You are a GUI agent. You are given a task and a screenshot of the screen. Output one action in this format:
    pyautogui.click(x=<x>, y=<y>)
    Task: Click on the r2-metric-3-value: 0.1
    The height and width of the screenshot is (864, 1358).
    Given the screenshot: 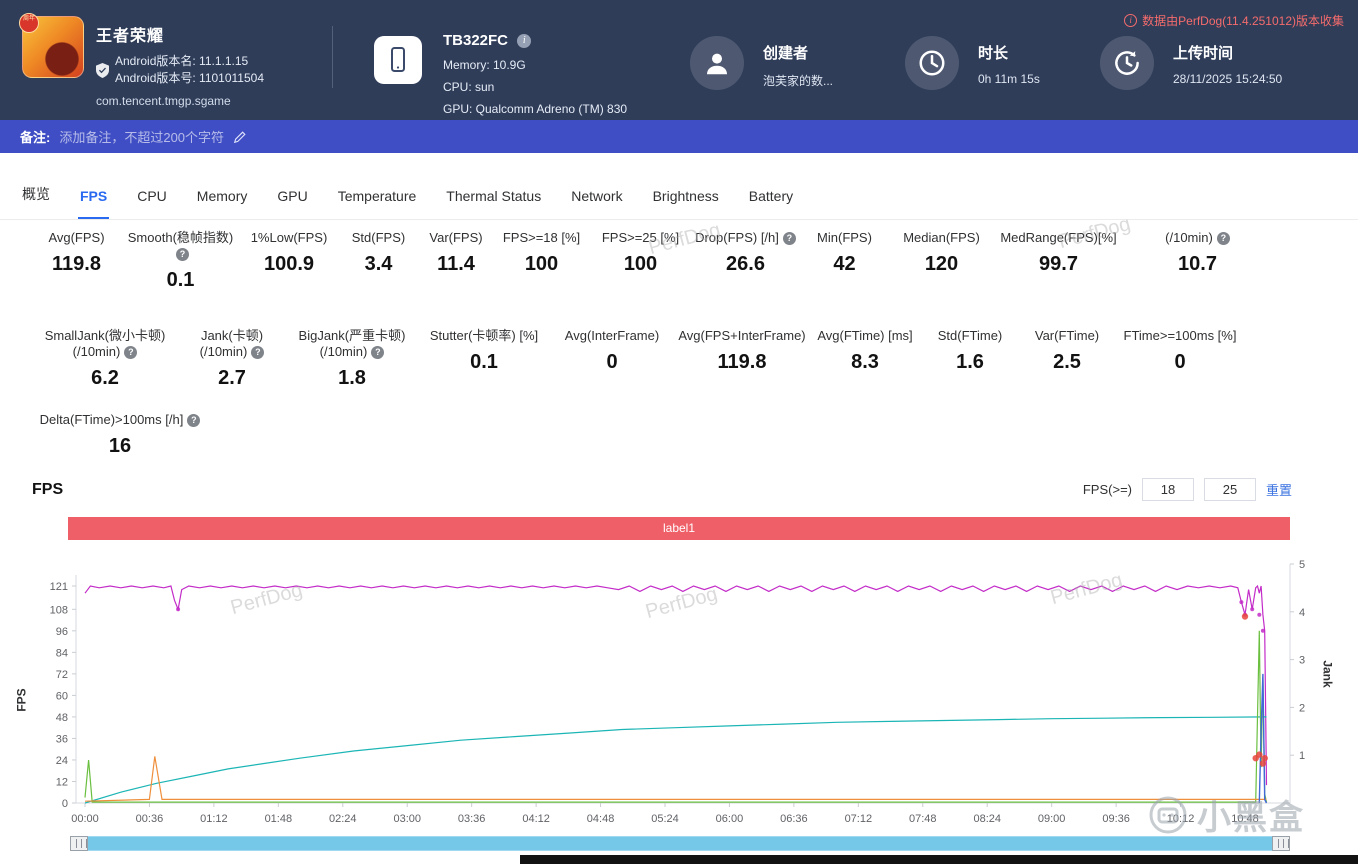 What is the action you would take?
    pyautogui.click(x=484, y=362)
    